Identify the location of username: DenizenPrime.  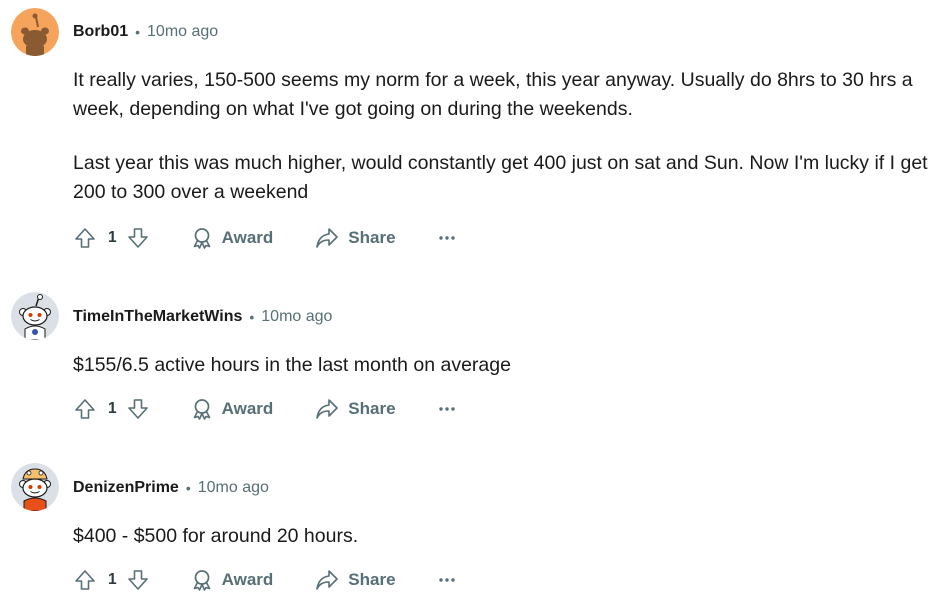
(126, 488).